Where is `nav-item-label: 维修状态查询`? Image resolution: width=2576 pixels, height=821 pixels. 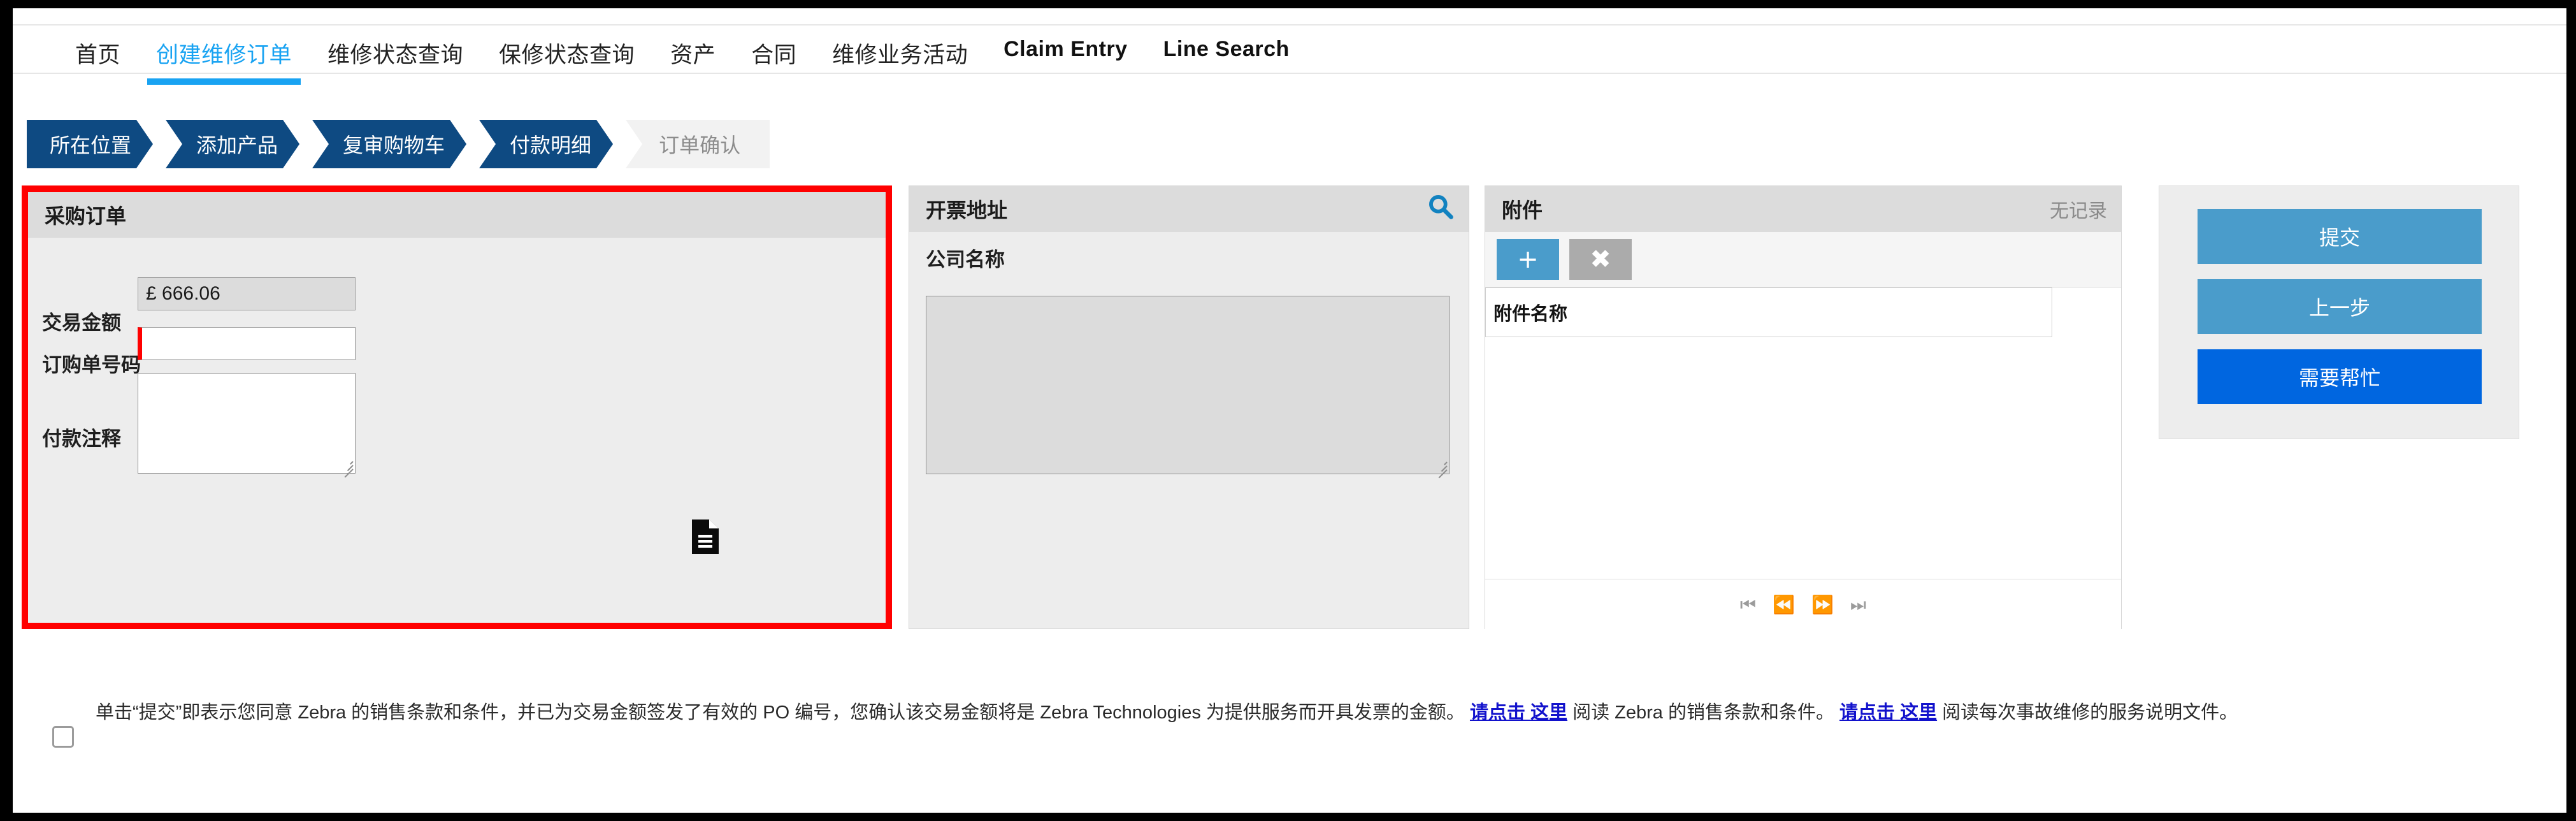
nav-item-label: 维修状态查询 is located at coordinates (395, 55).